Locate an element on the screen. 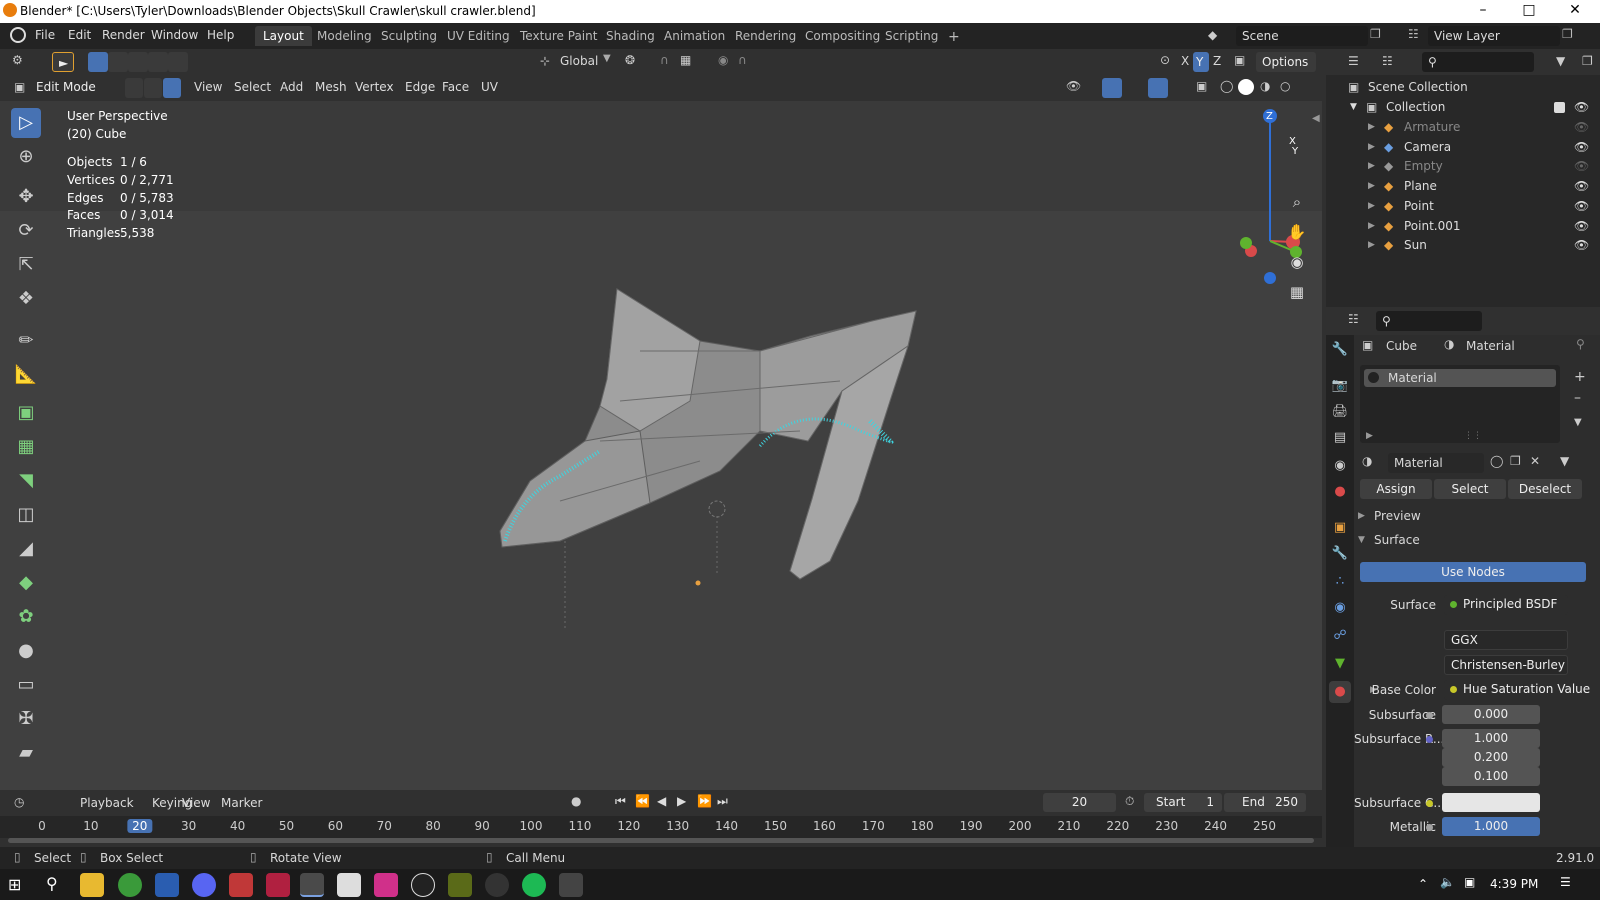  move-tool-icon: ✥ is located at coordinates (26, 197).